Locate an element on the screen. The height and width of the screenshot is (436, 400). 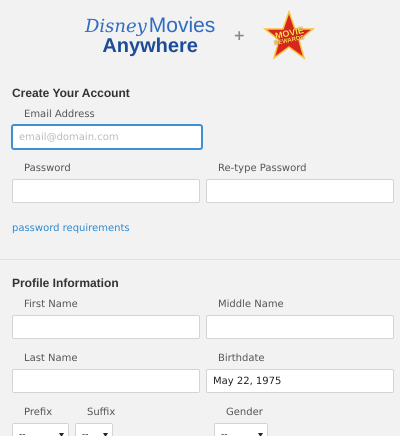
field-label: Email Address is located at coordinates (59, 115).